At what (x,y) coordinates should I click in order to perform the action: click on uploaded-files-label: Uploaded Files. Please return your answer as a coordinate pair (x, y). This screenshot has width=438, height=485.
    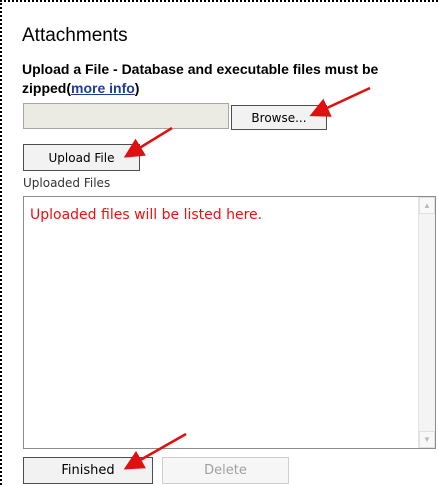
    Looking at the image, I should click on (67, 183).